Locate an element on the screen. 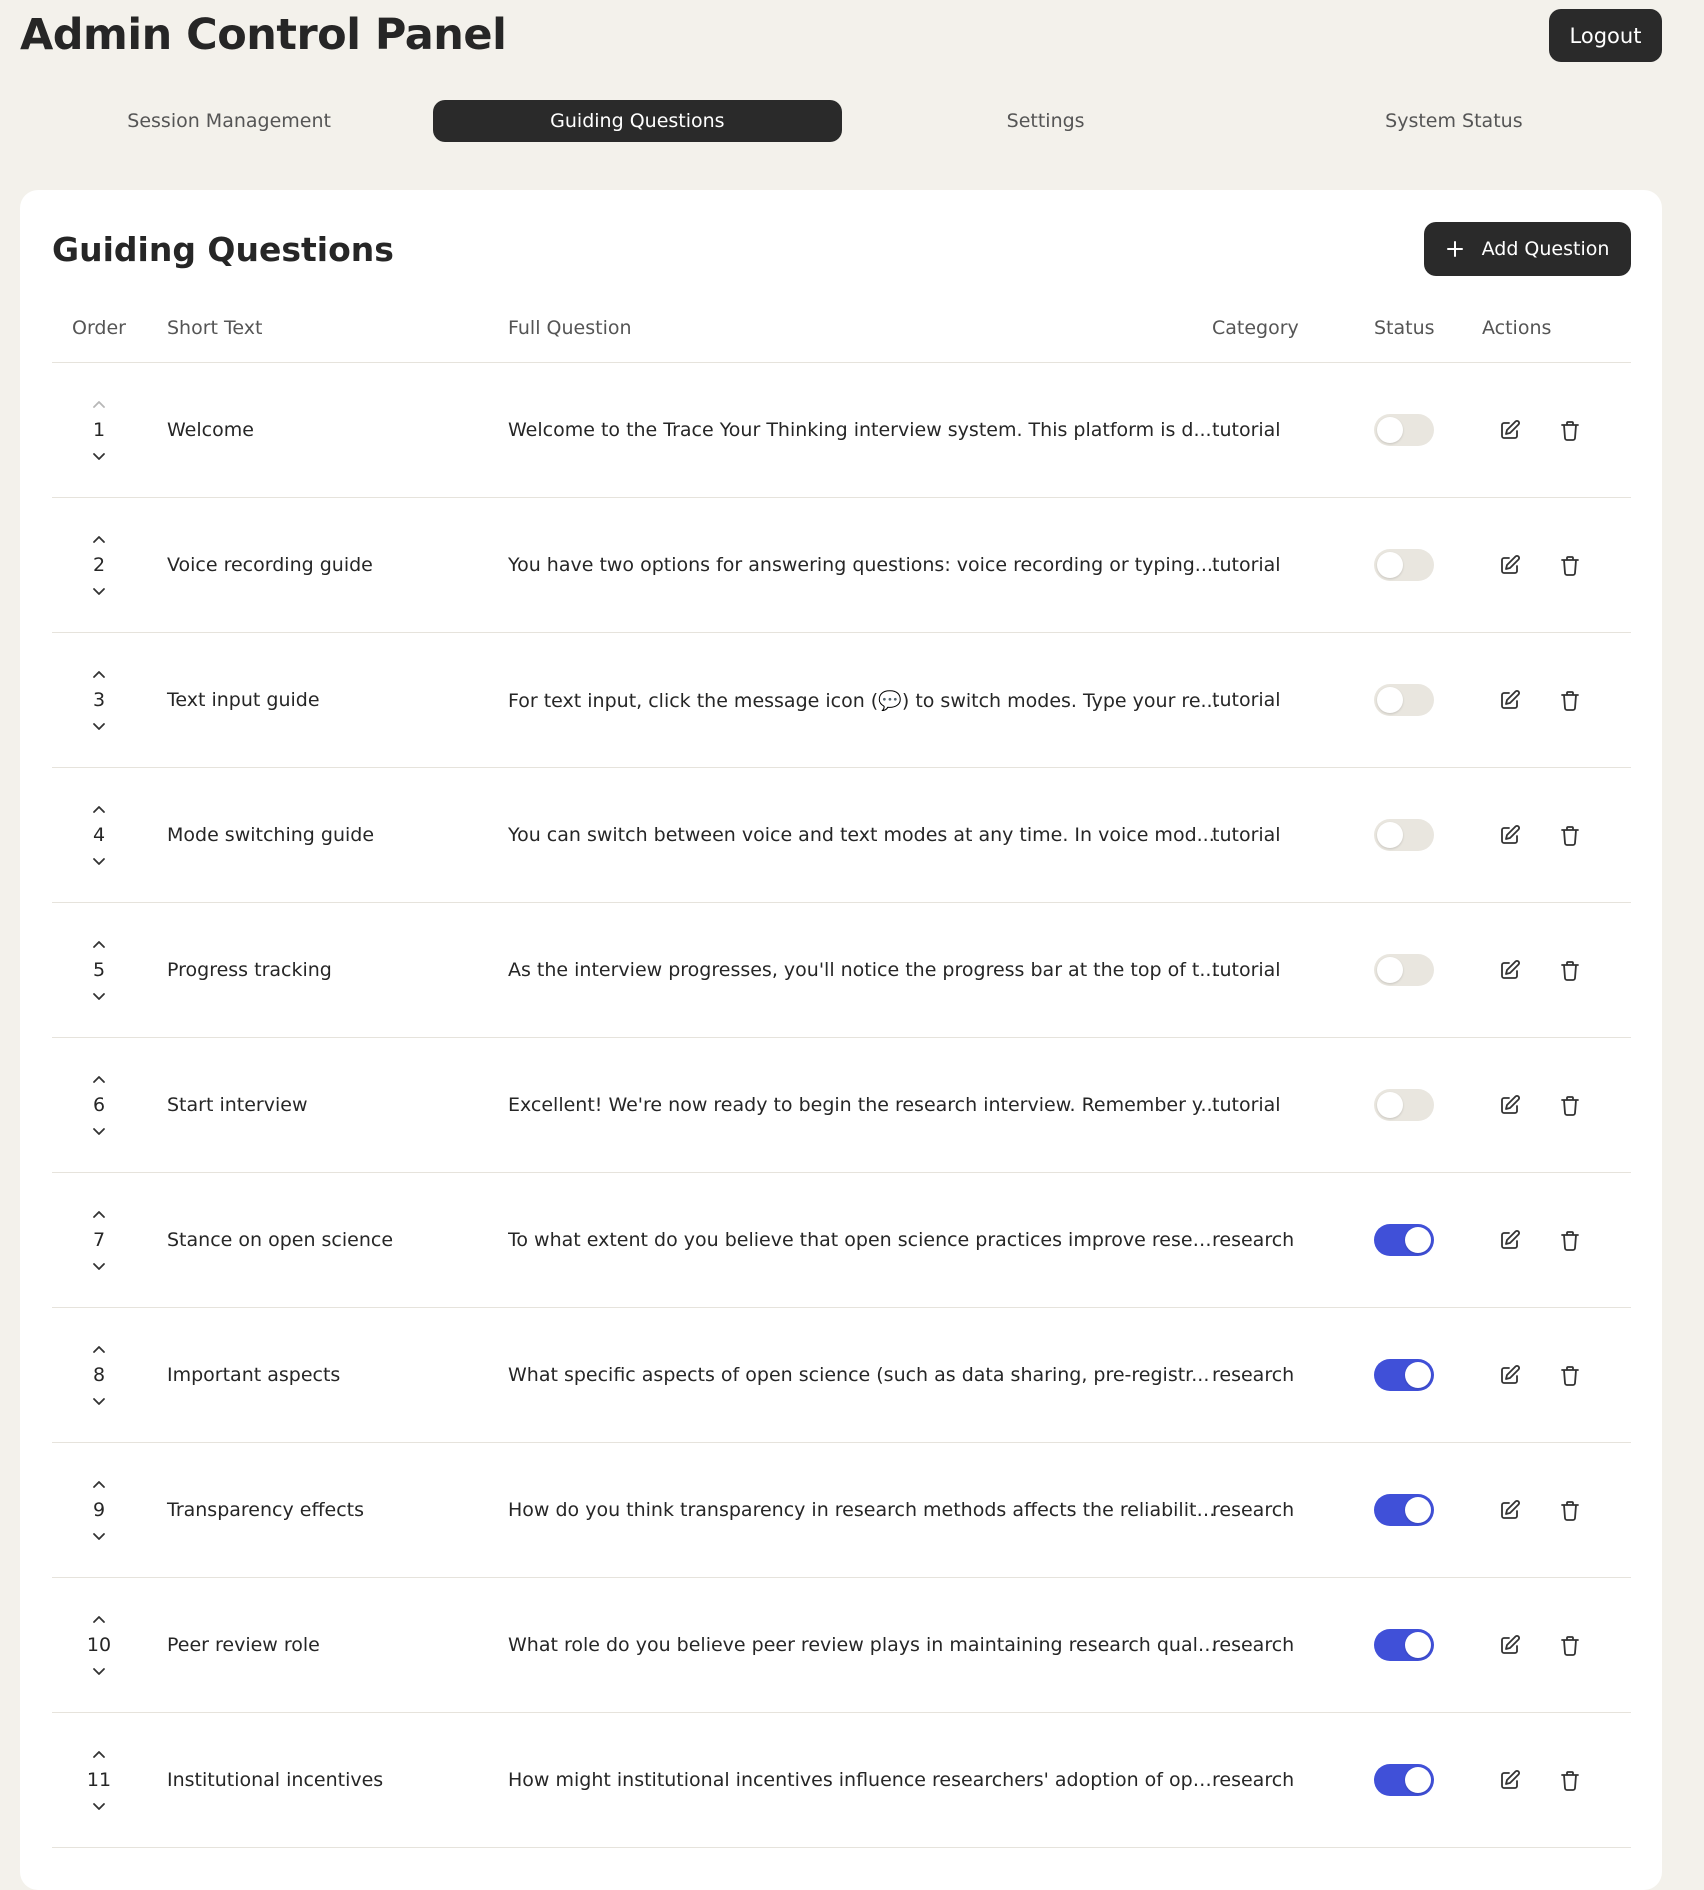 The height and width of the screenshot is (1890, 1704). tab-session-management: Session Management is located at coordinates (229, 121).